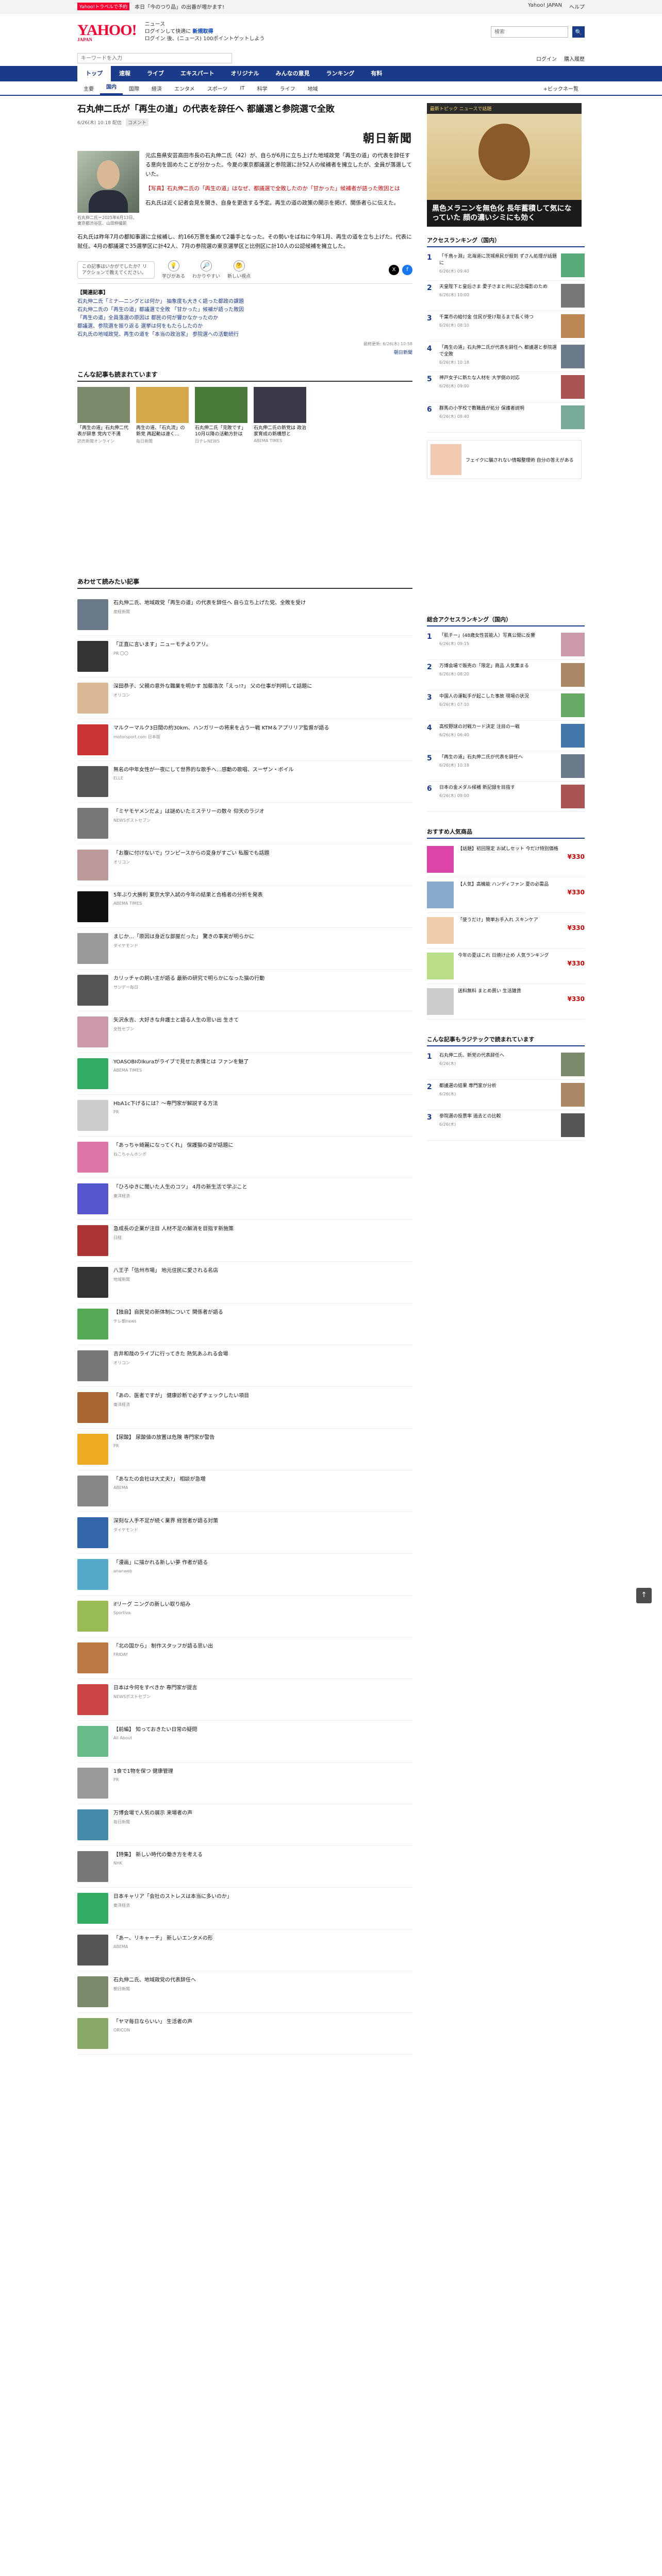 The width and height of the screenshot is (662, 2576). Describe the element at coordinates (151, 1604) in the screenshot. I see `feed-title: ifリーグ ニングの新しい取り組み` at that location.